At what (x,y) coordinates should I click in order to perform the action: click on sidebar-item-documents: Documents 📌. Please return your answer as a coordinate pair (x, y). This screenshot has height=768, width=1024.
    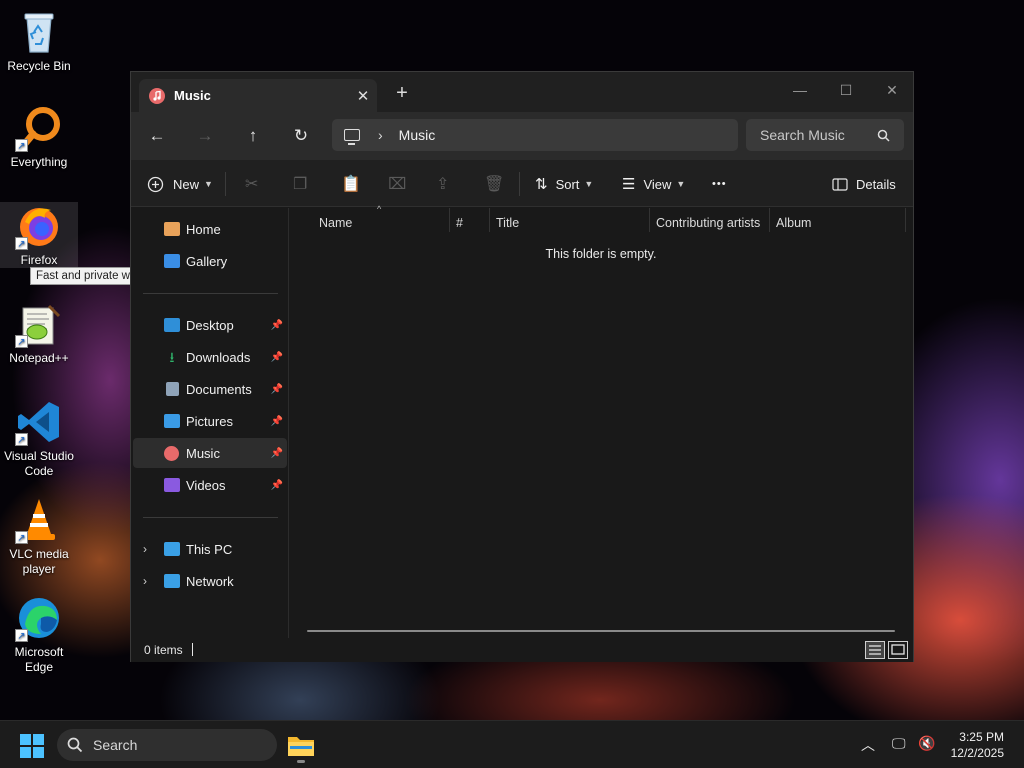
    Looking at the image, I should click on (210, 389).